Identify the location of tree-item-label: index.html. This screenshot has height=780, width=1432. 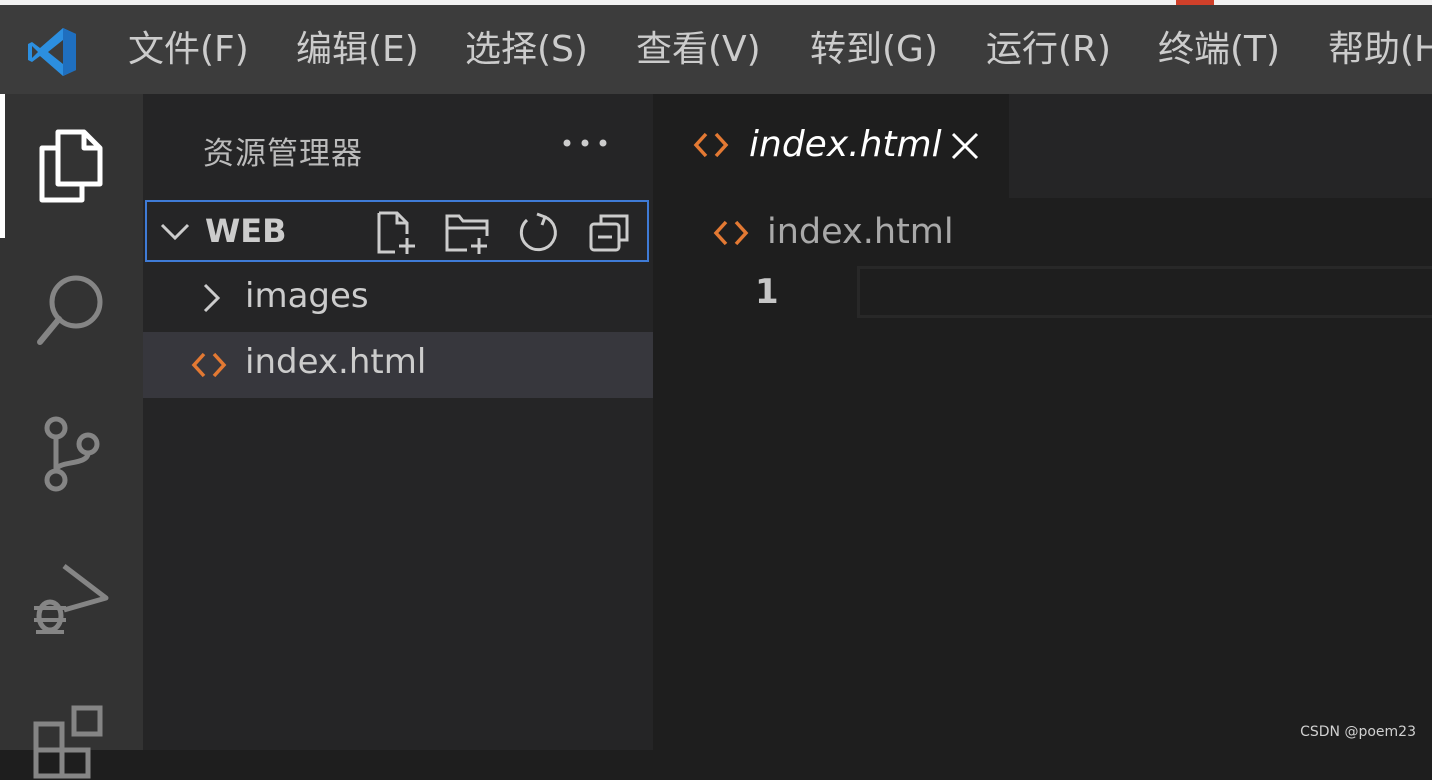
(336, 362).